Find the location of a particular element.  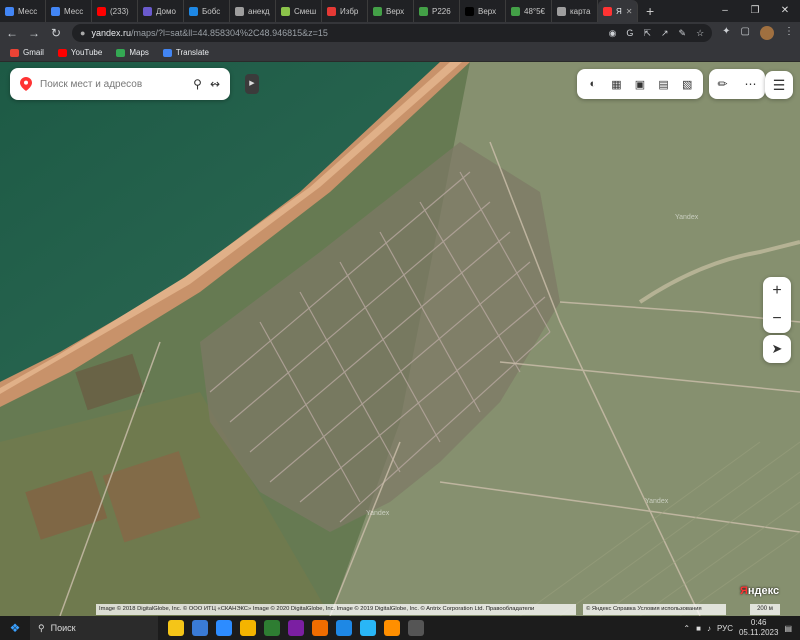

browser-tab: карта is located at coordinates (575, 11).